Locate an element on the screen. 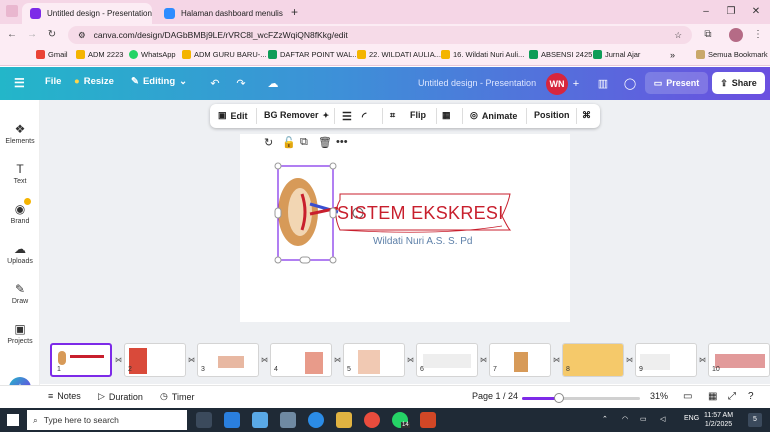 The height and width of the screenshot is (432, 770). bookmark-whatsapp: WhatsApp is located at coordinates (152, 54).